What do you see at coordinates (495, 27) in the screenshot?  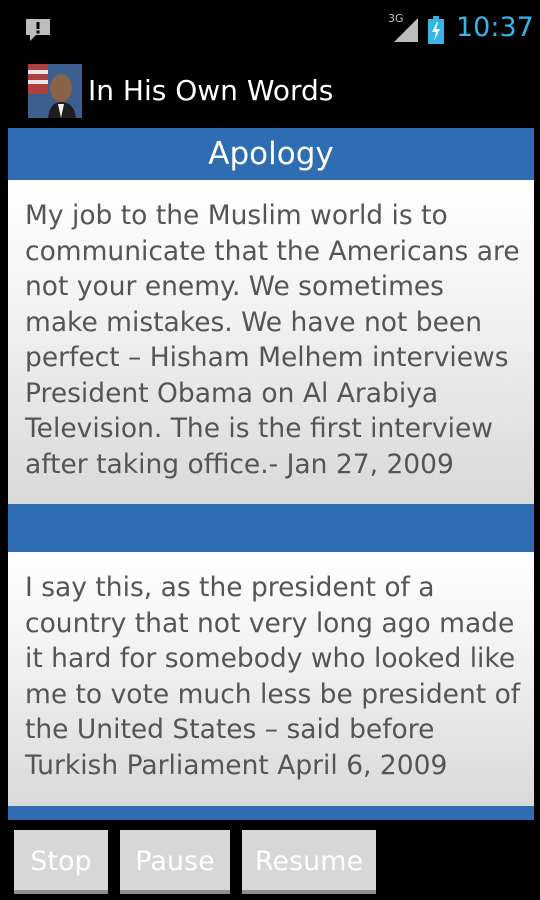 I see `clock: 10:37` at bounding box center [495, 27].